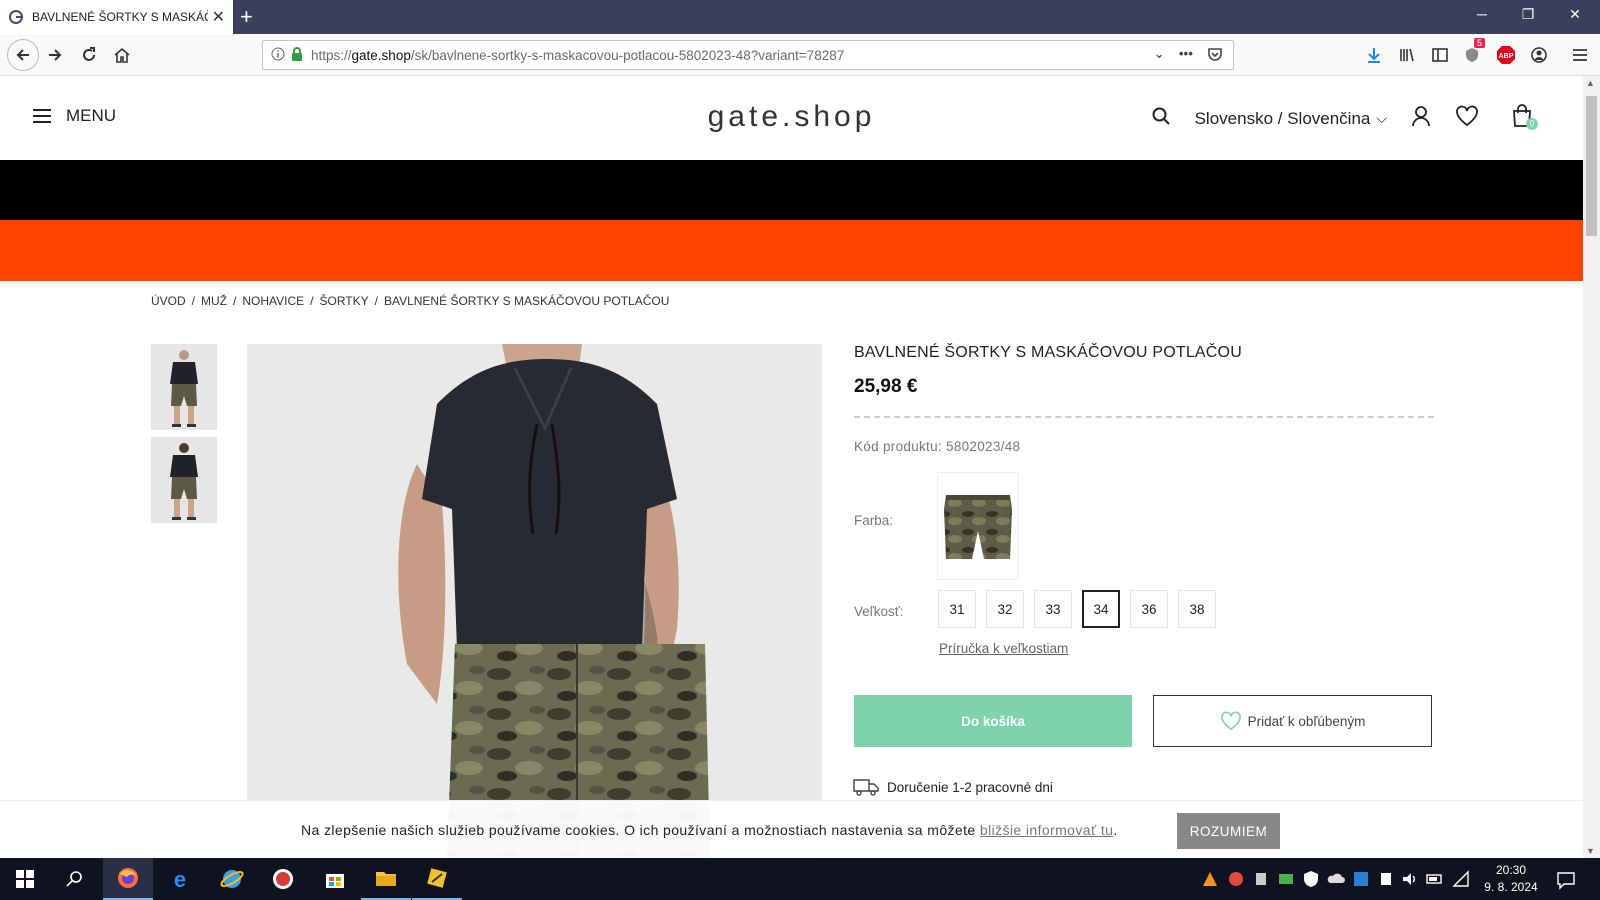 The height and width of the screenshot is (900, 1600). Describe the element at coordinates (1292, 721) in the screenshot. I see `add-to-favorites-button: Pridať k obľúbeným` at that location.